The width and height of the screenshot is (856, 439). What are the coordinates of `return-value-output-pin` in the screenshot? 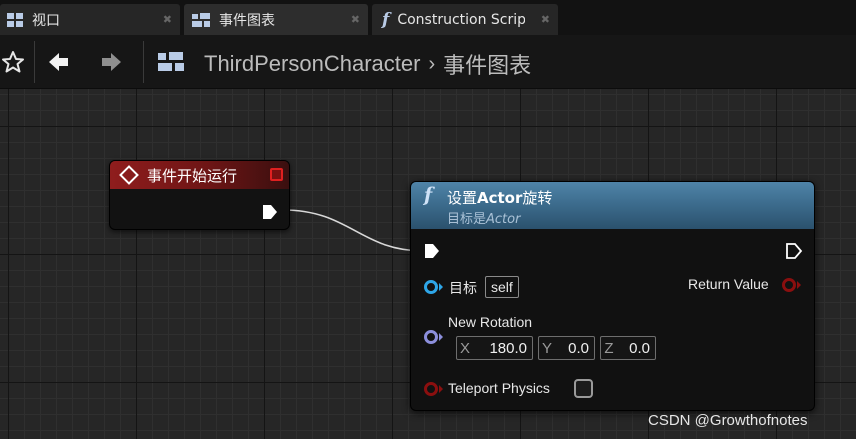 It's located at (789, 285).